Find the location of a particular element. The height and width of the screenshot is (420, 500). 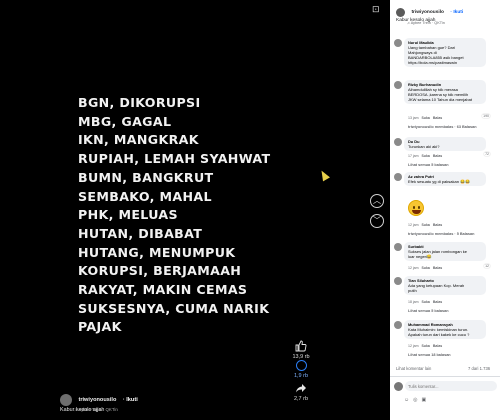

previous-video-button: ︿ is located at coordinates (377, 201).